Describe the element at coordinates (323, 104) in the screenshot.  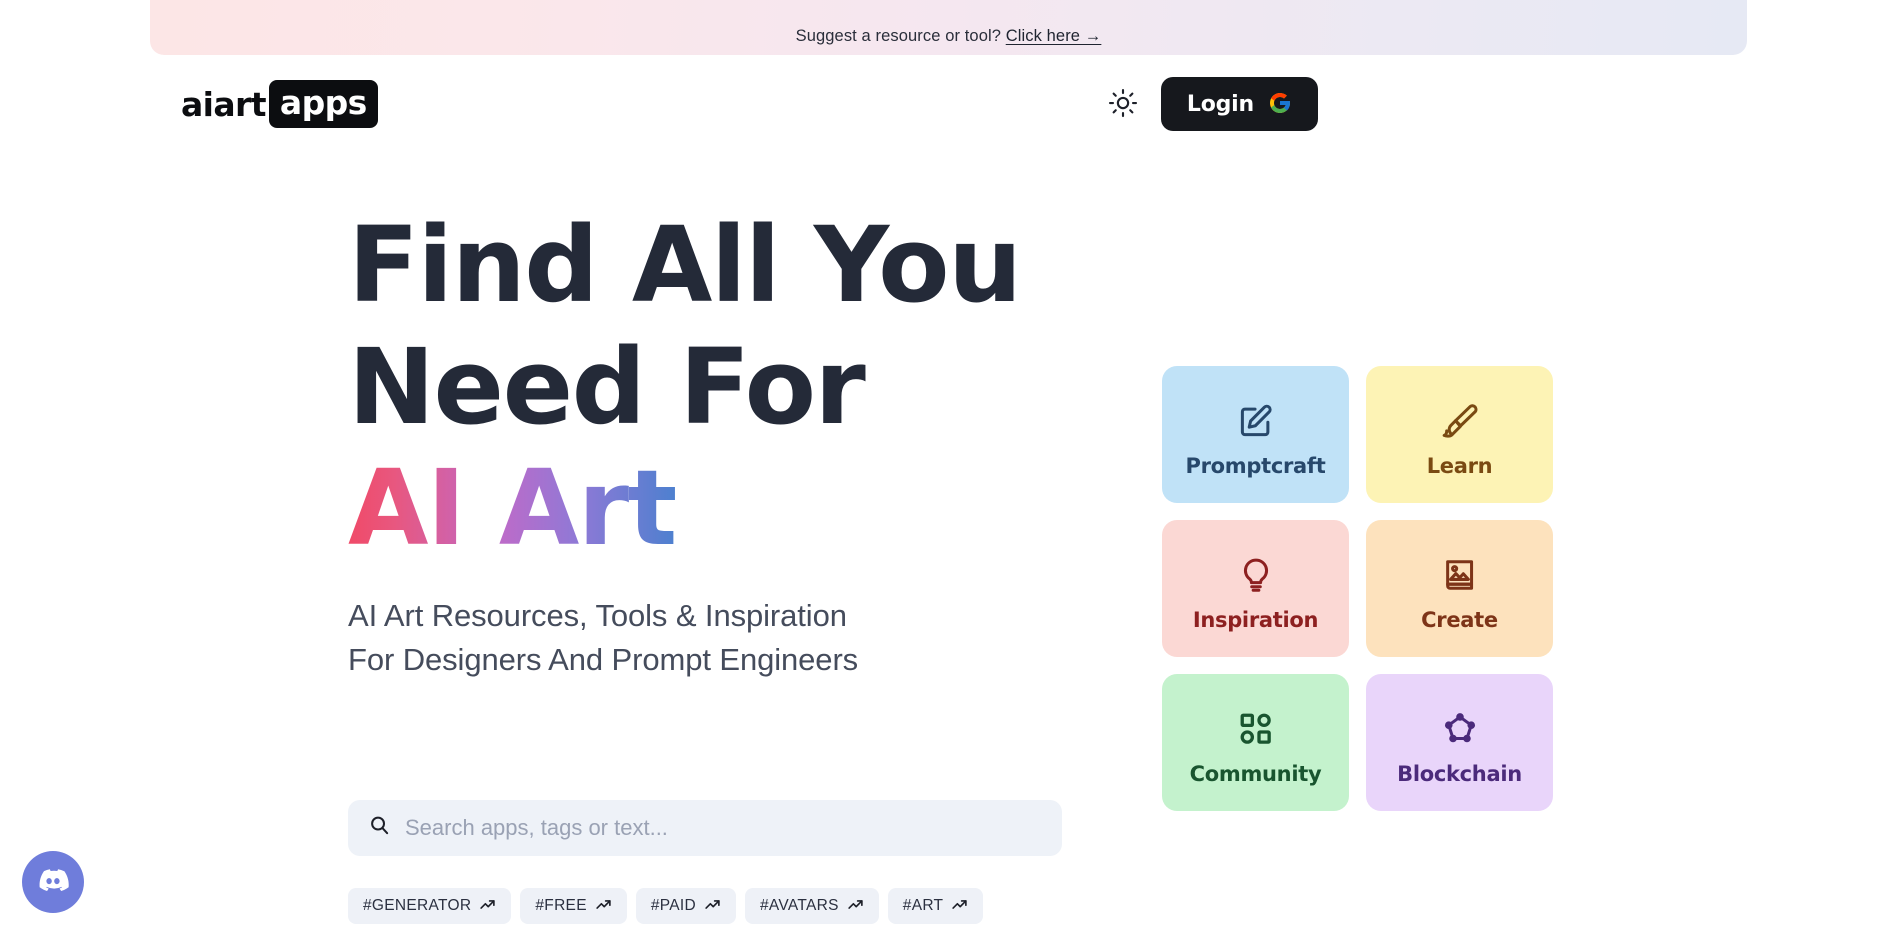
I see `logo-badge: apps` at that location.